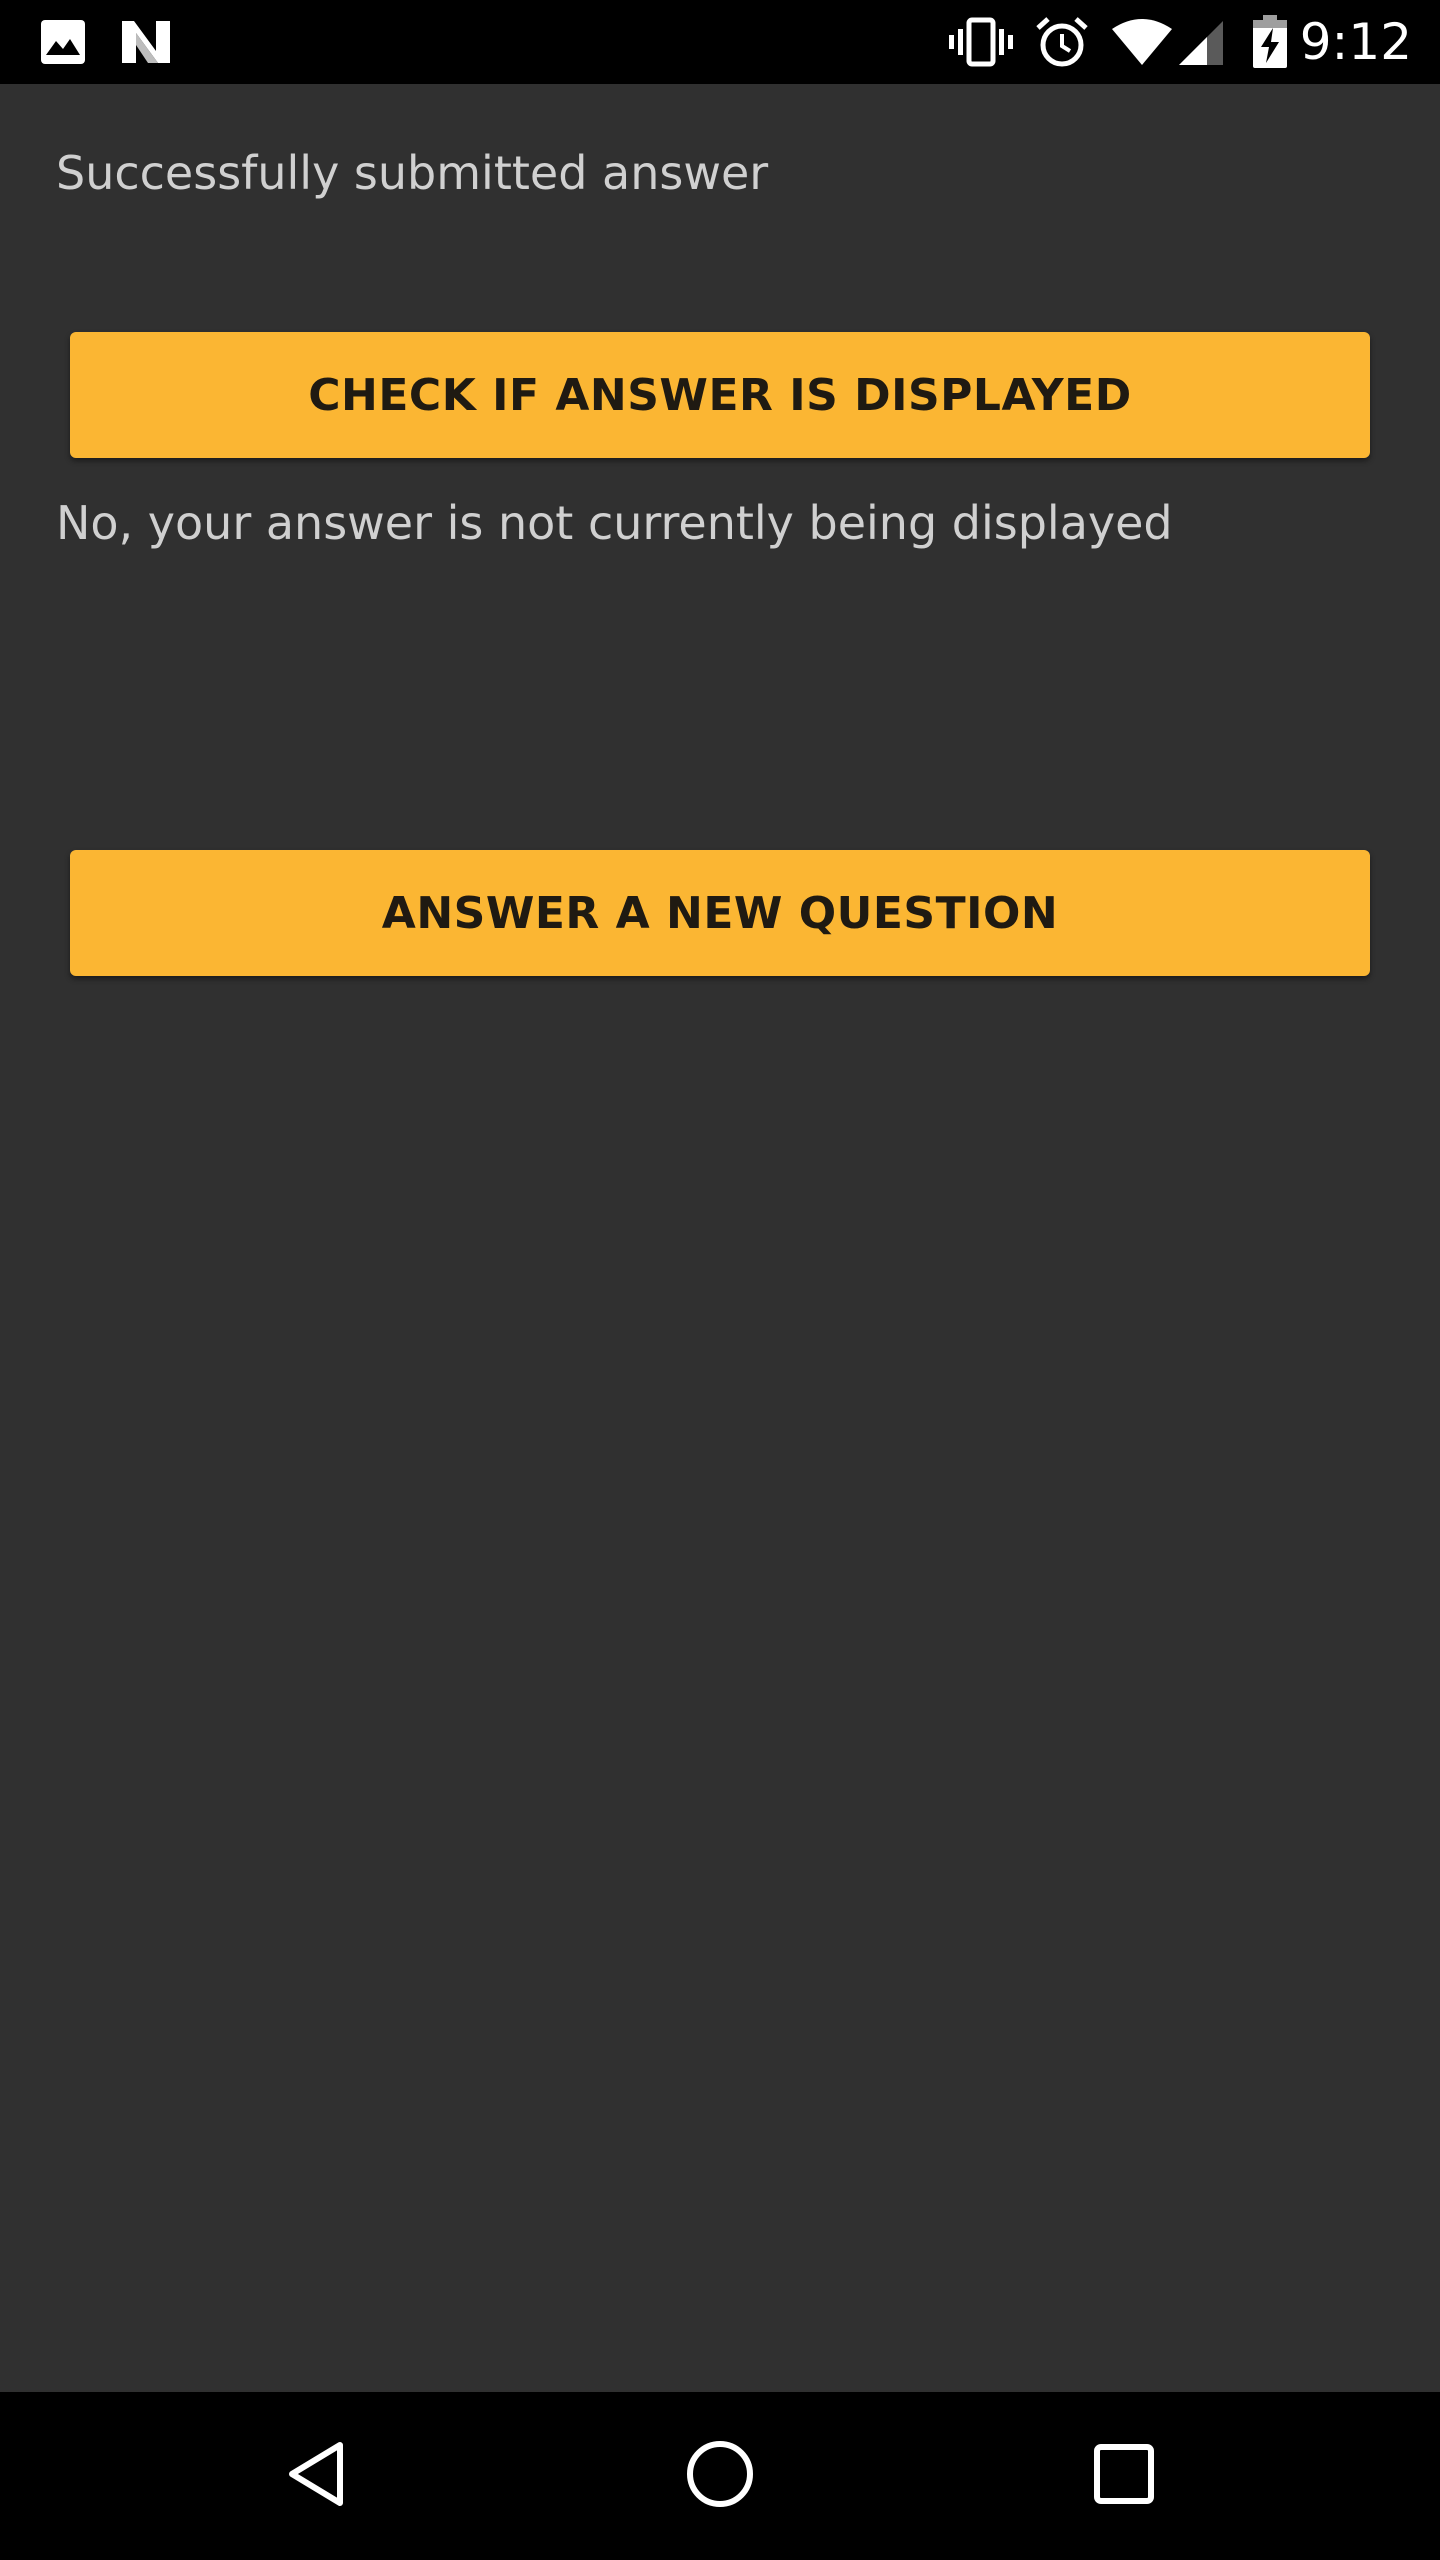  What do you see at coordinates (63, 42) in the screenshot?
I see `image-icon` at bounding box center [63, 42].